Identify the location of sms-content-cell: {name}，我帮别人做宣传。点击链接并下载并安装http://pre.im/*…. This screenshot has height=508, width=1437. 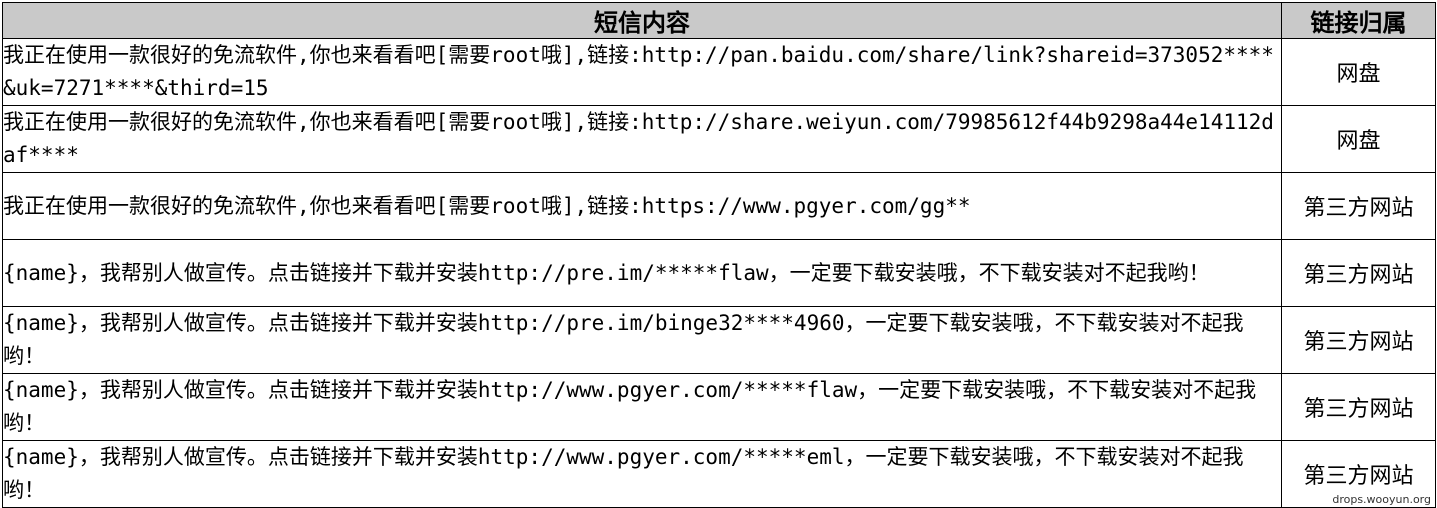
(642, 273).